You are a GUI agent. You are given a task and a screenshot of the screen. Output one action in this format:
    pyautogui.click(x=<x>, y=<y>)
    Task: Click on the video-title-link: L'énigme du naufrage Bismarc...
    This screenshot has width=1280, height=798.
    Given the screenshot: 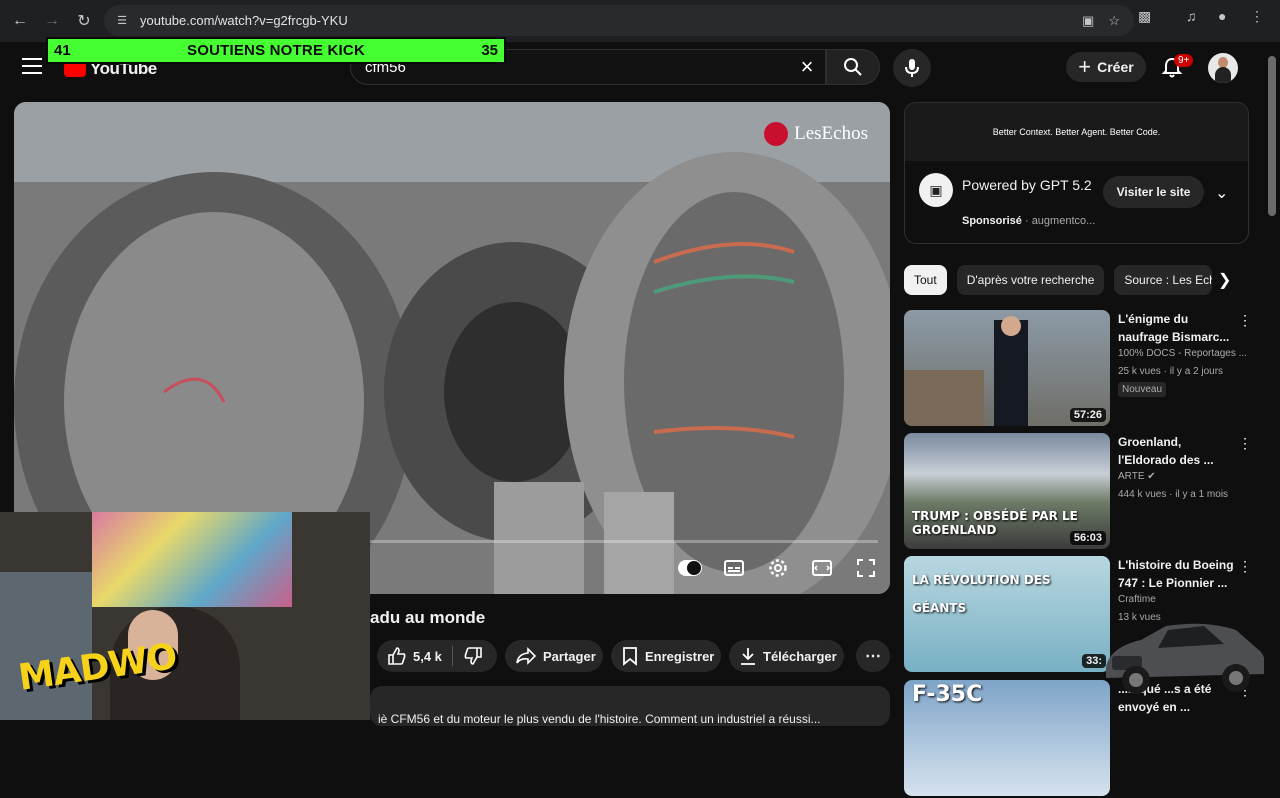 What is the action you would take?
    pyautogui.click(x=1176, y=328)
    